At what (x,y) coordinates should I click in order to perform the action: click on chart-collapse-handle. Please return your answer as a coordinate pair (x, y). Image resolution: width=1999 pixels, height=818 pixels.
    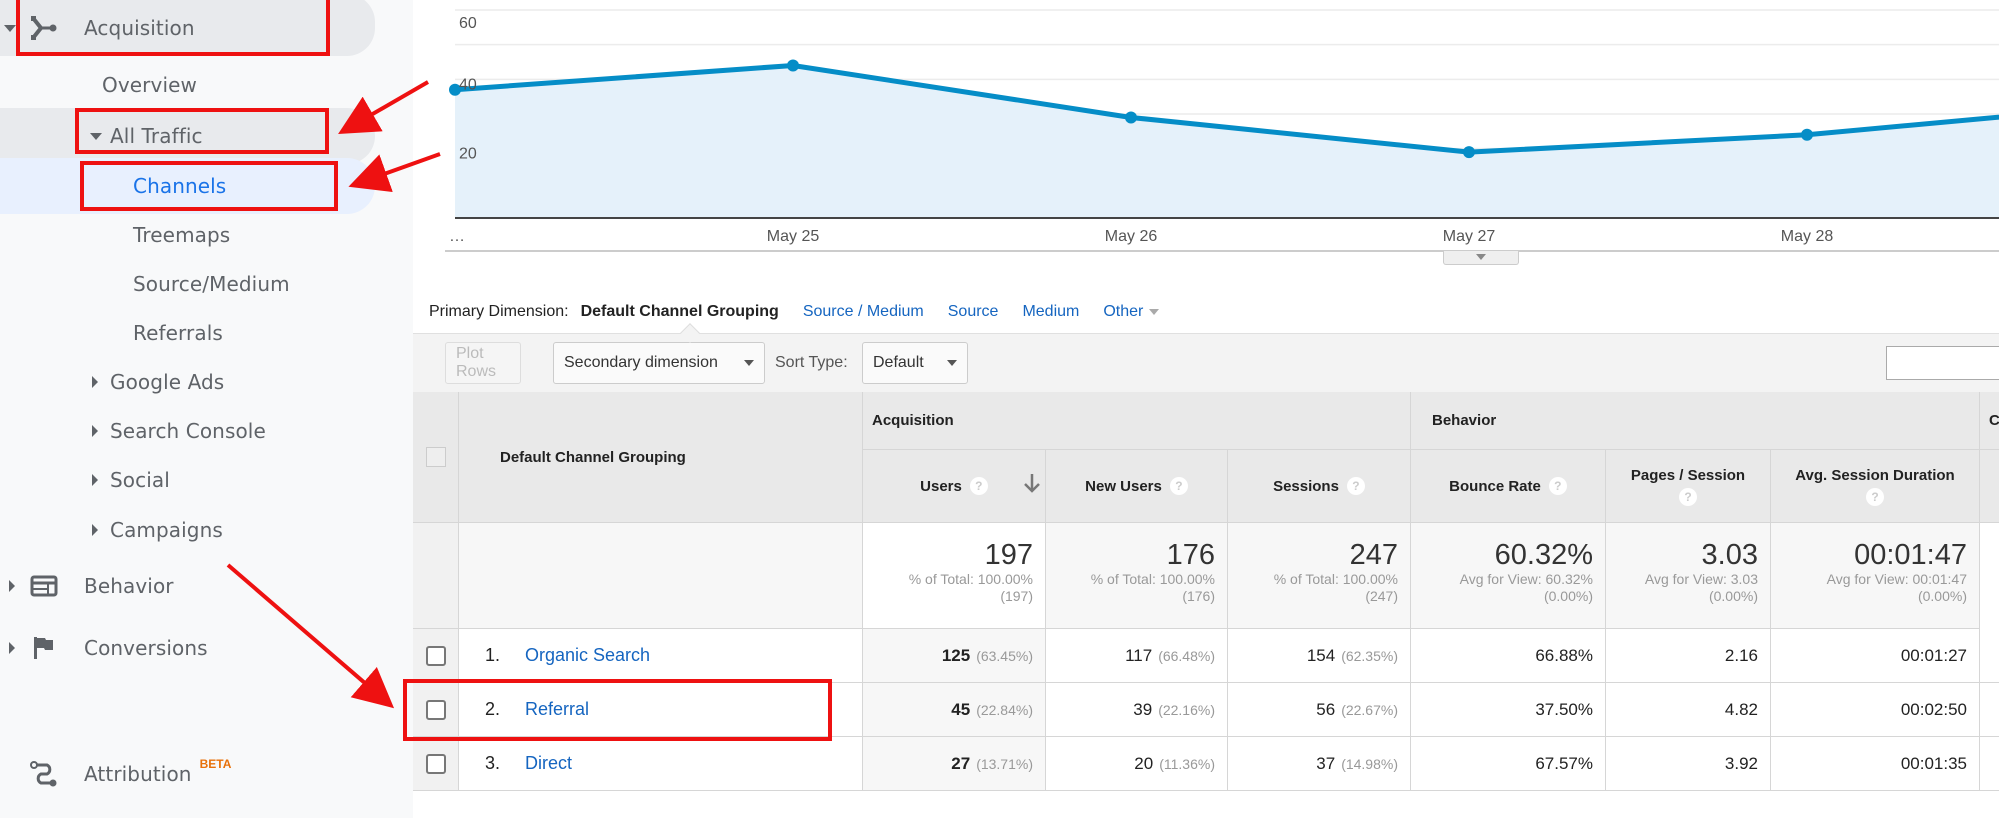
    Looking at the image, I should click on (1481, 258).